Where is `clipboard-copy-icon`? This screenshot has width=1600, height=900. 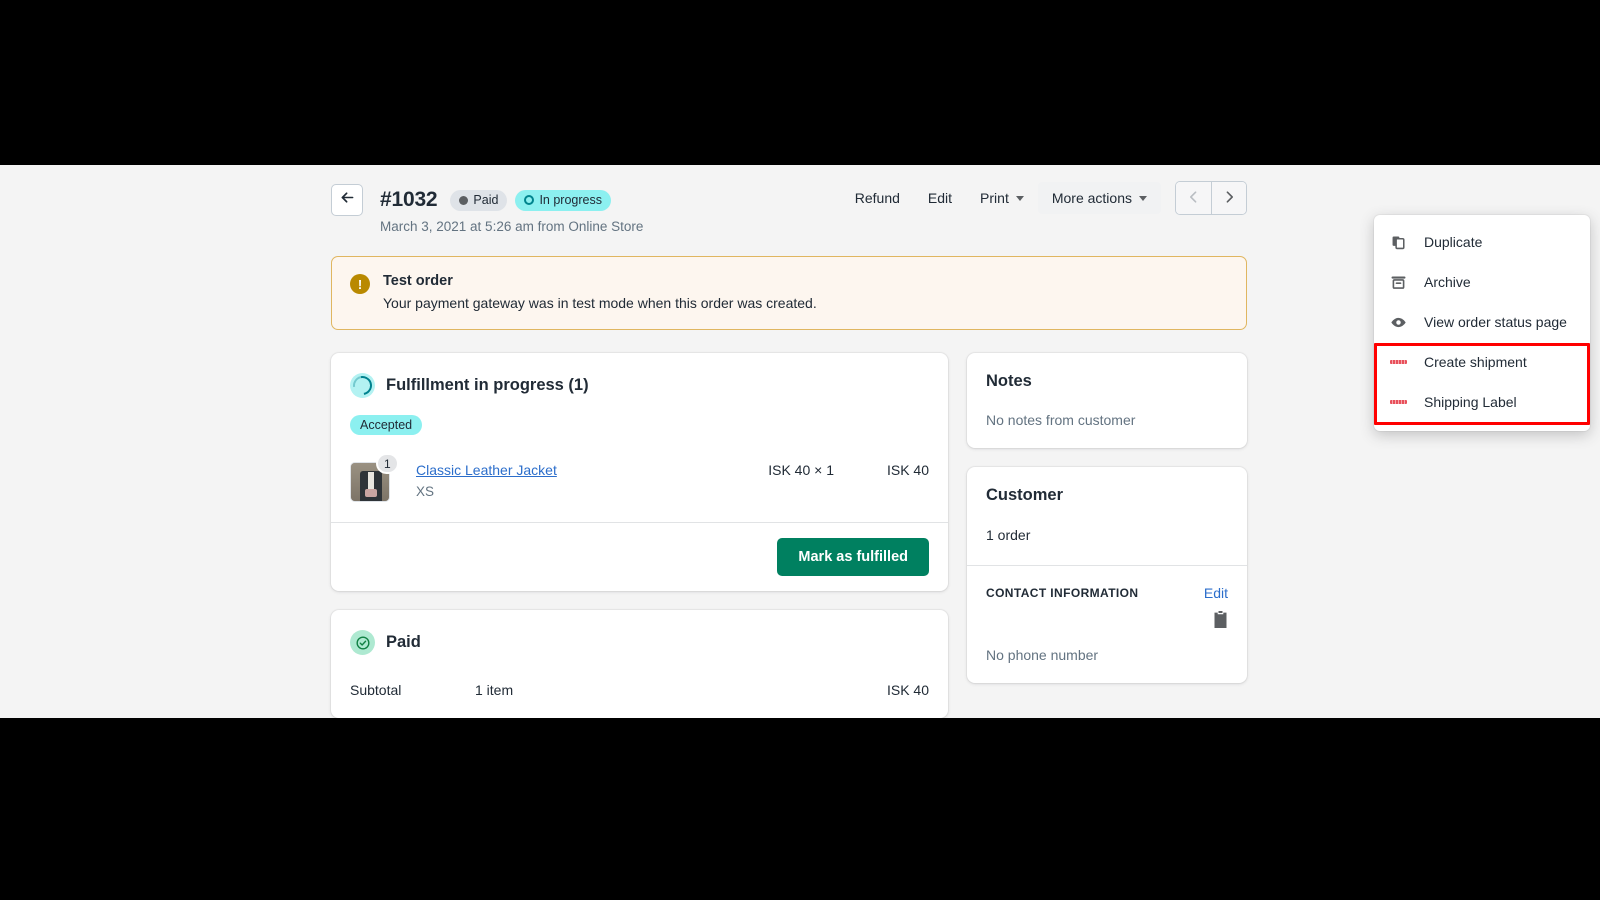 clipboard-copy-icon is located at coordinates (1220, 622).